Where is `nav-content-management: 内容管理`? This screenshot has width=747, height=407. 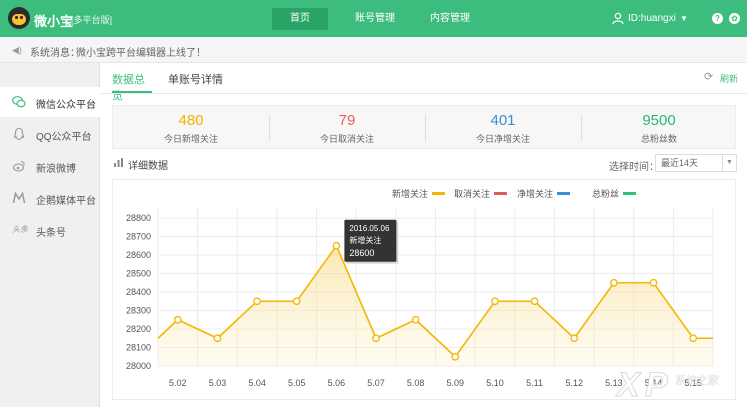
nav-content-management: 内容管理 is located at coordinates (450, 19).